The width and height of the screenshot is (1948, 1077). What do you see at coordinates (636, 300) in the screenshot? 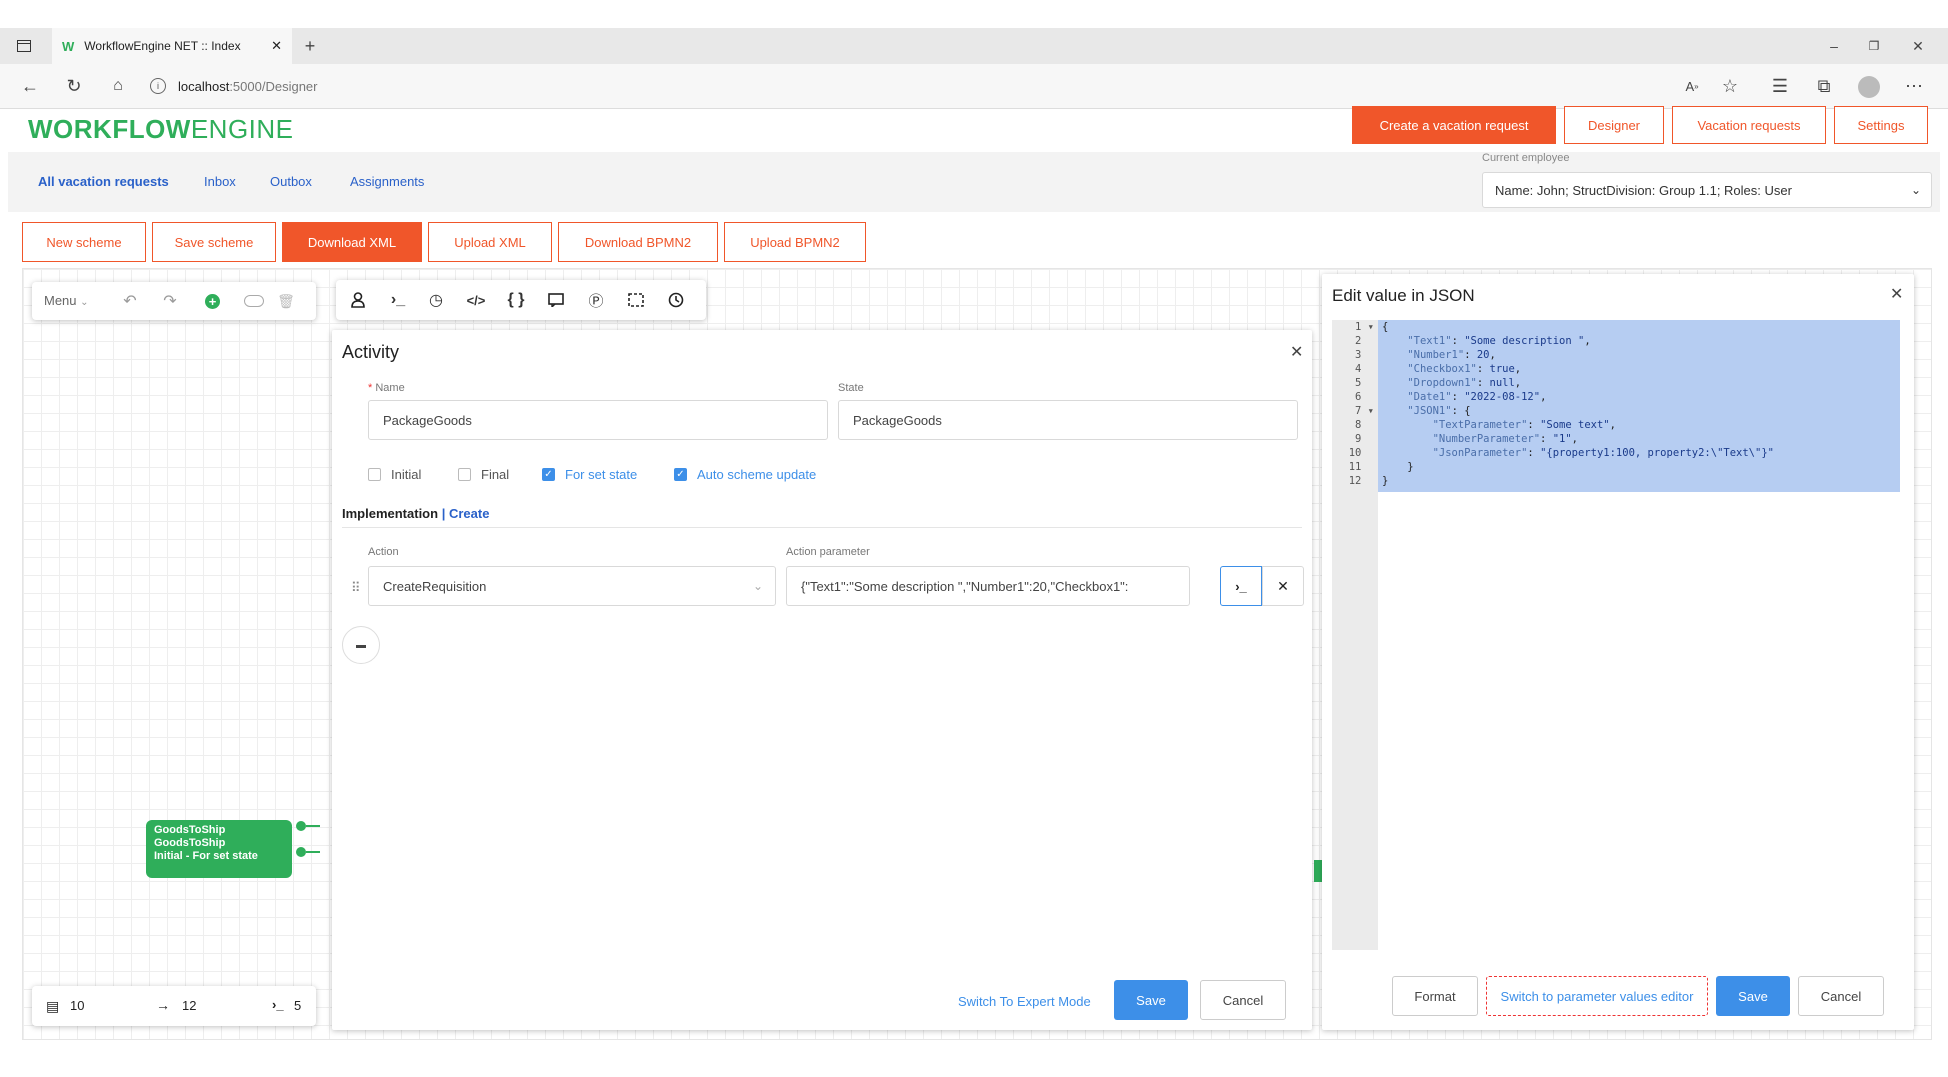
I see `selection-area-icon` at bounding box center [636, 300].